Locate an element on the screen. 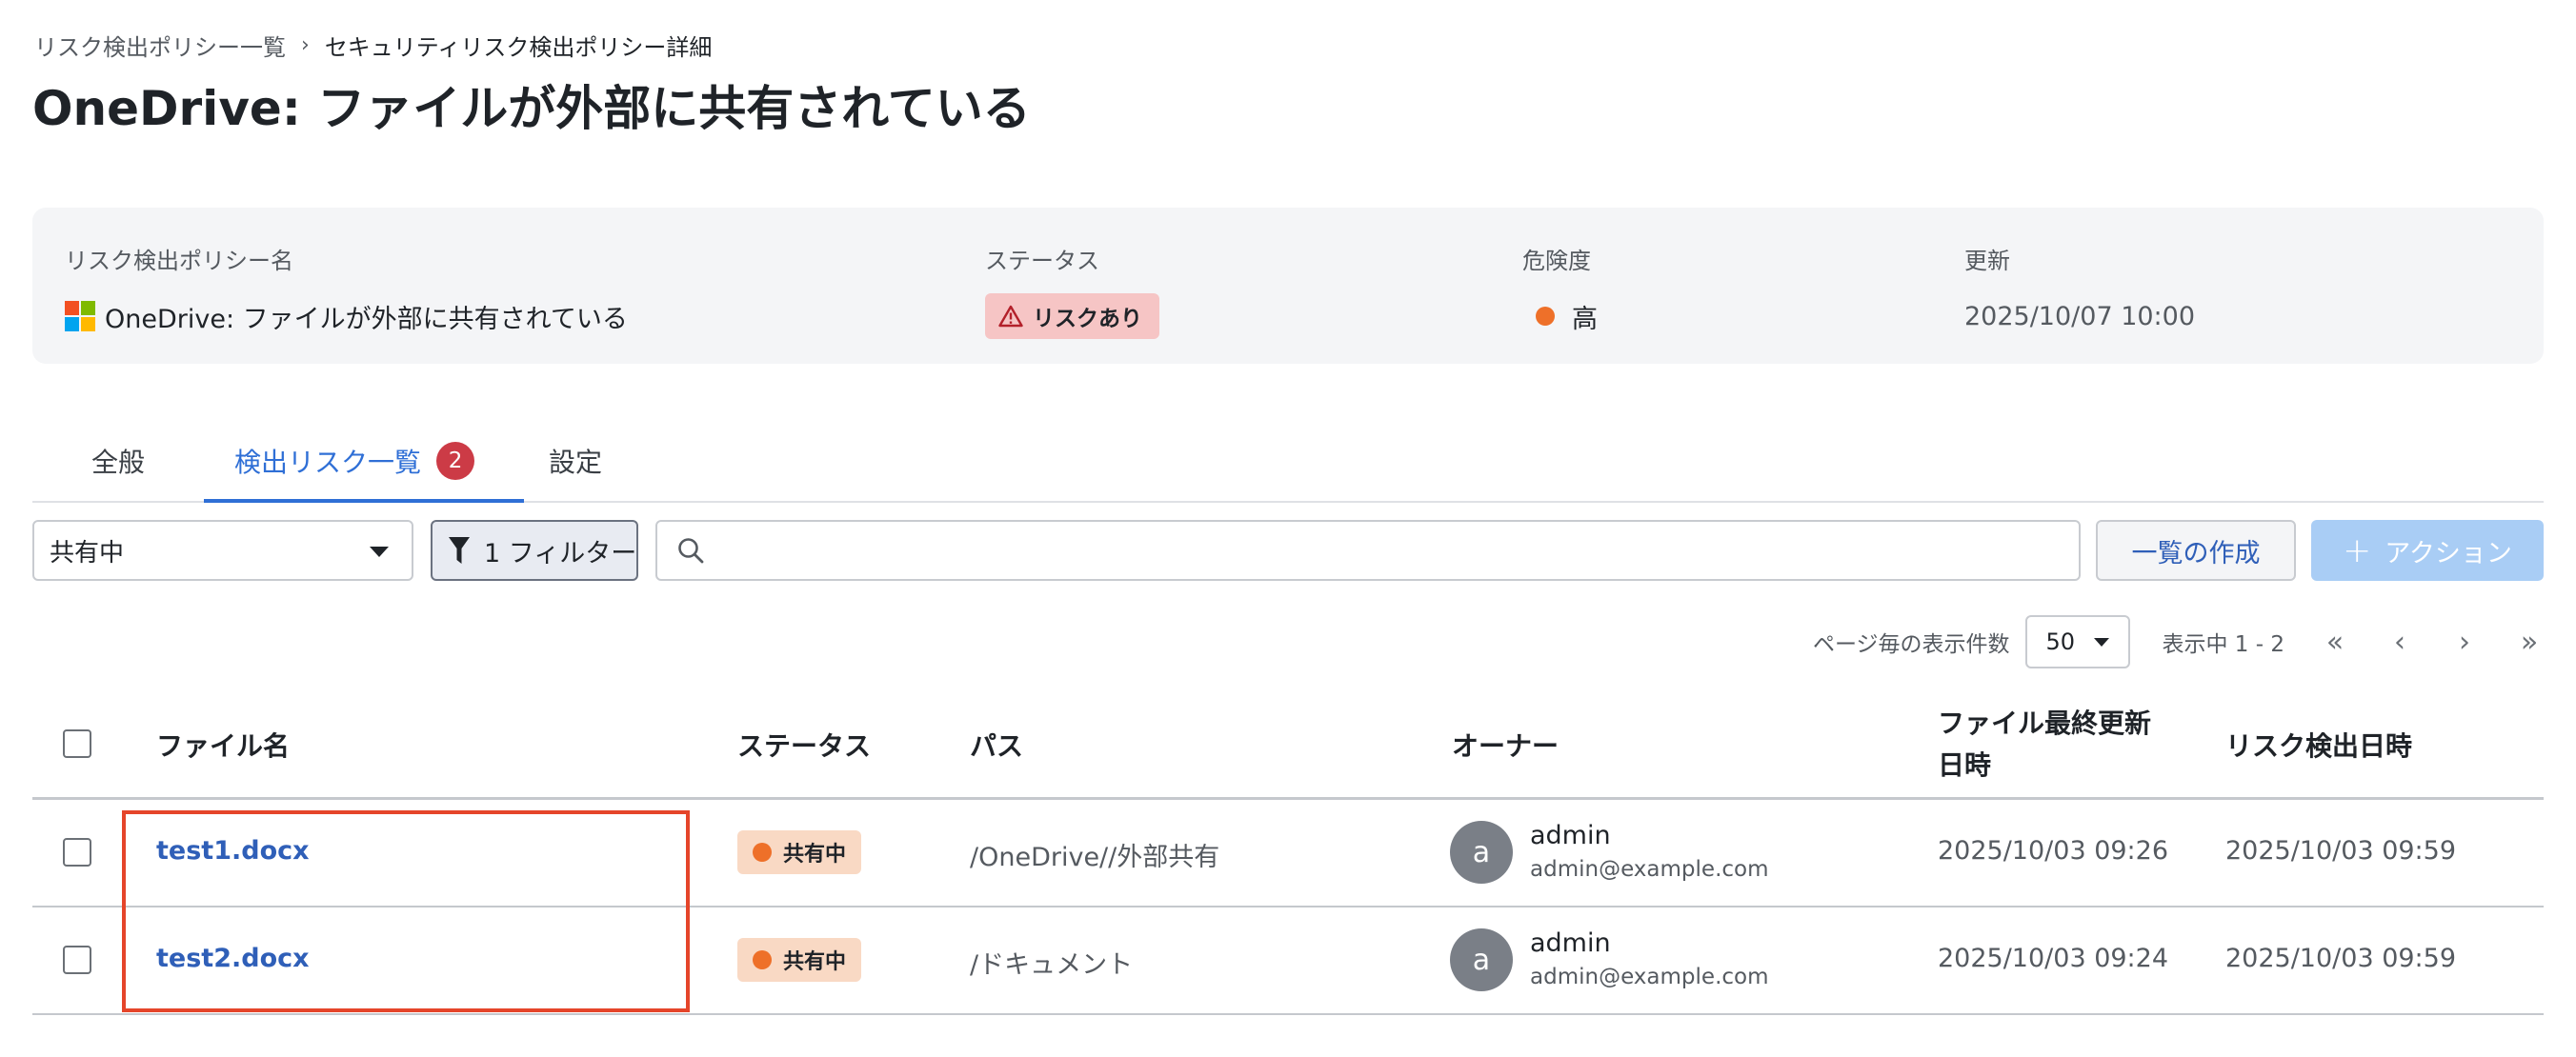  tab-detected-risks: 検出リスク一覧 2 is located at coordinates (355, 461).